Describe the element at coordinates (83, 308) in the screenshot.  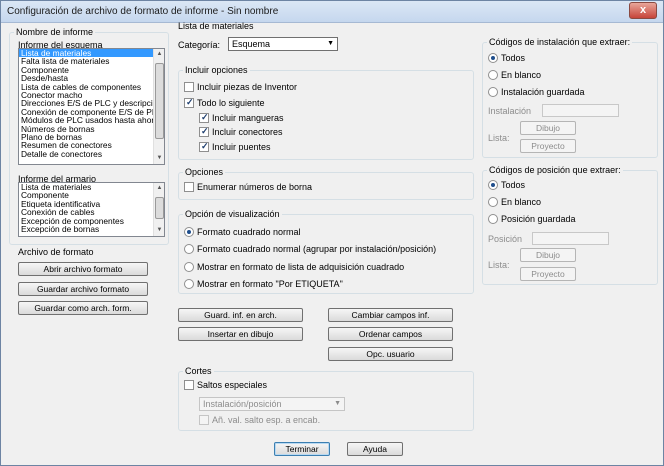
I see `save-as-format-file-button: Guardar como arch. form.` at that location.